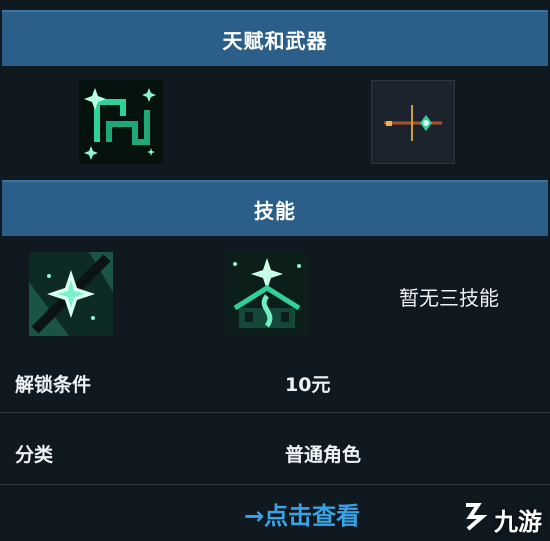  Describe the element at coordinates (413, 122) in the screenshot. I see `staff-weapon-icon` at that location.